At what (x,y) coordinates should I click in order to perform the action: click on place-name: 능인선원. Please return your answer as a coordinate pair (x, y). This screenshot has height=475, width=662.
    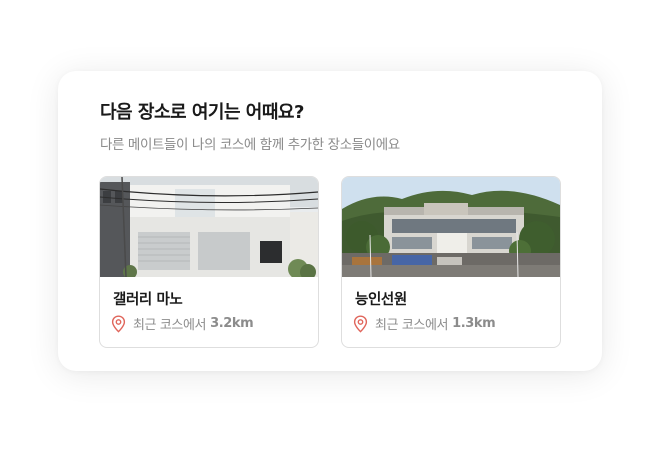
    Looking at the image, I should click on (381, 300).